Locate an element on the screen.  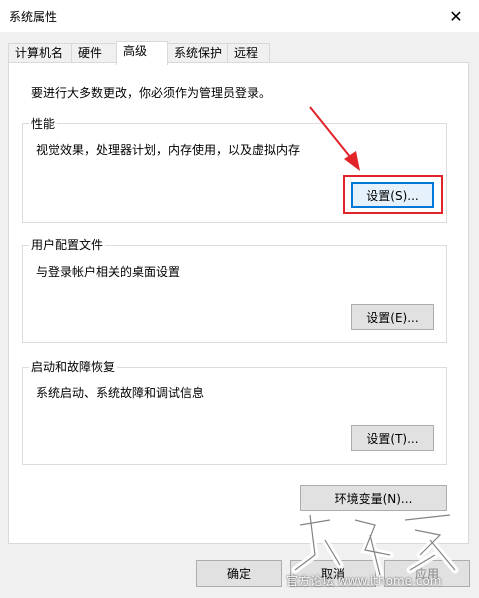
red-highlight-box is located at coordinates (393, 194).